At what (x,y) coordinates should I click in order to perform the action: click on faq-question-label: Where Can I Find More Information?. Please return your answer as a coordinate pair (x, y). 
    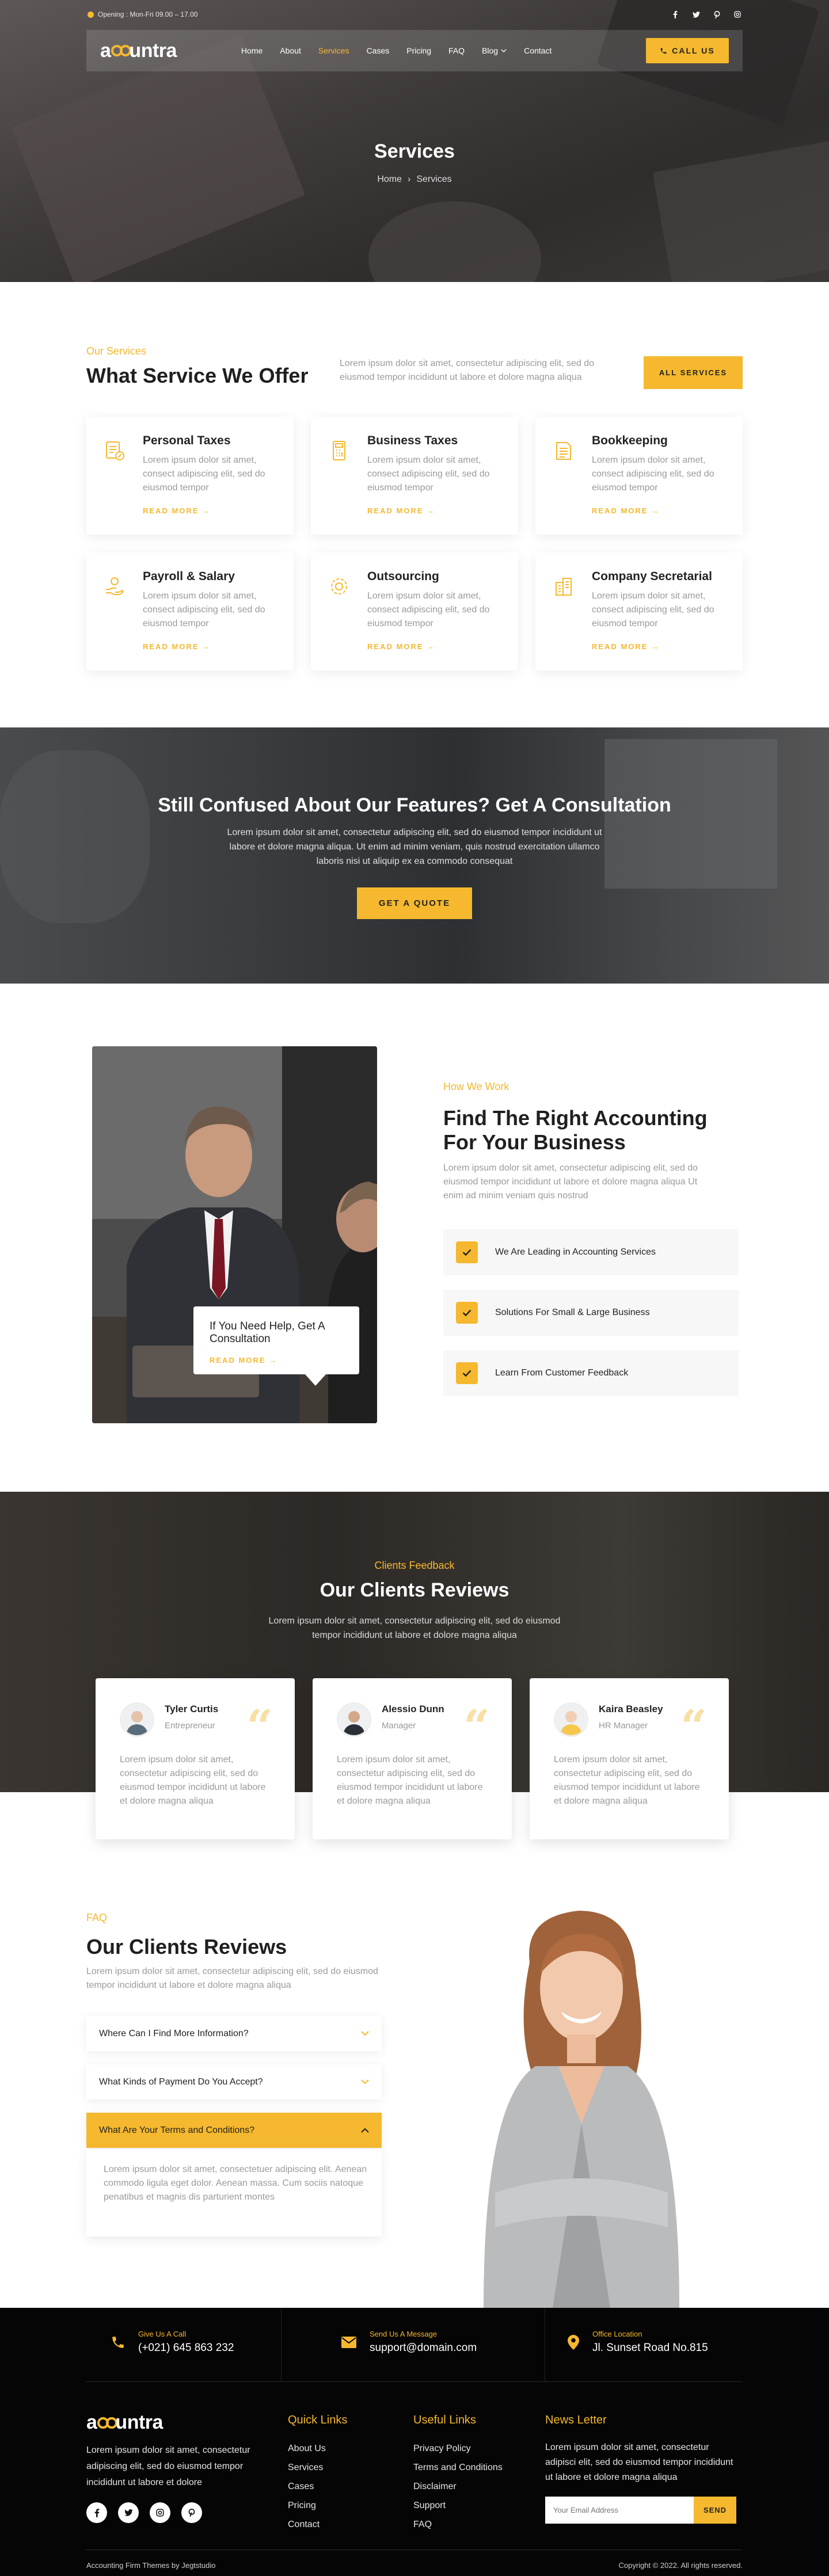
    Looking at the image, I should click on (174, 2033).